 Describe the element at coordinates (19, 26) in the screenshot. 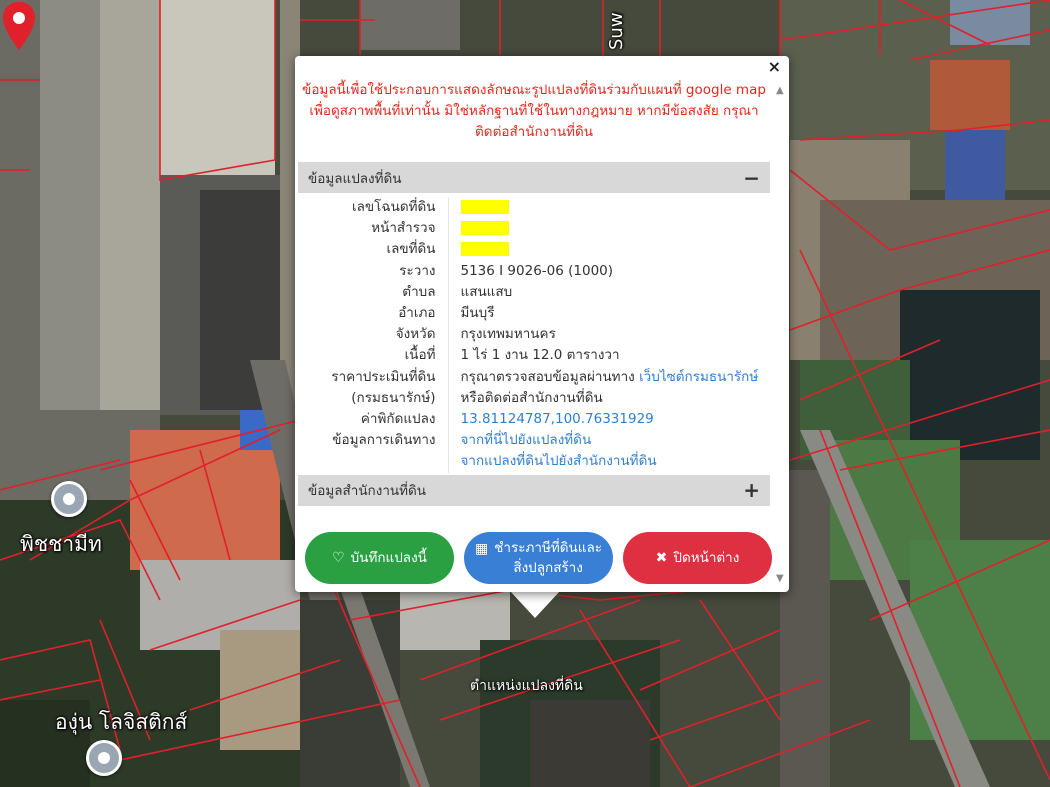

I see `parcel-location-pin-icon` at that location.